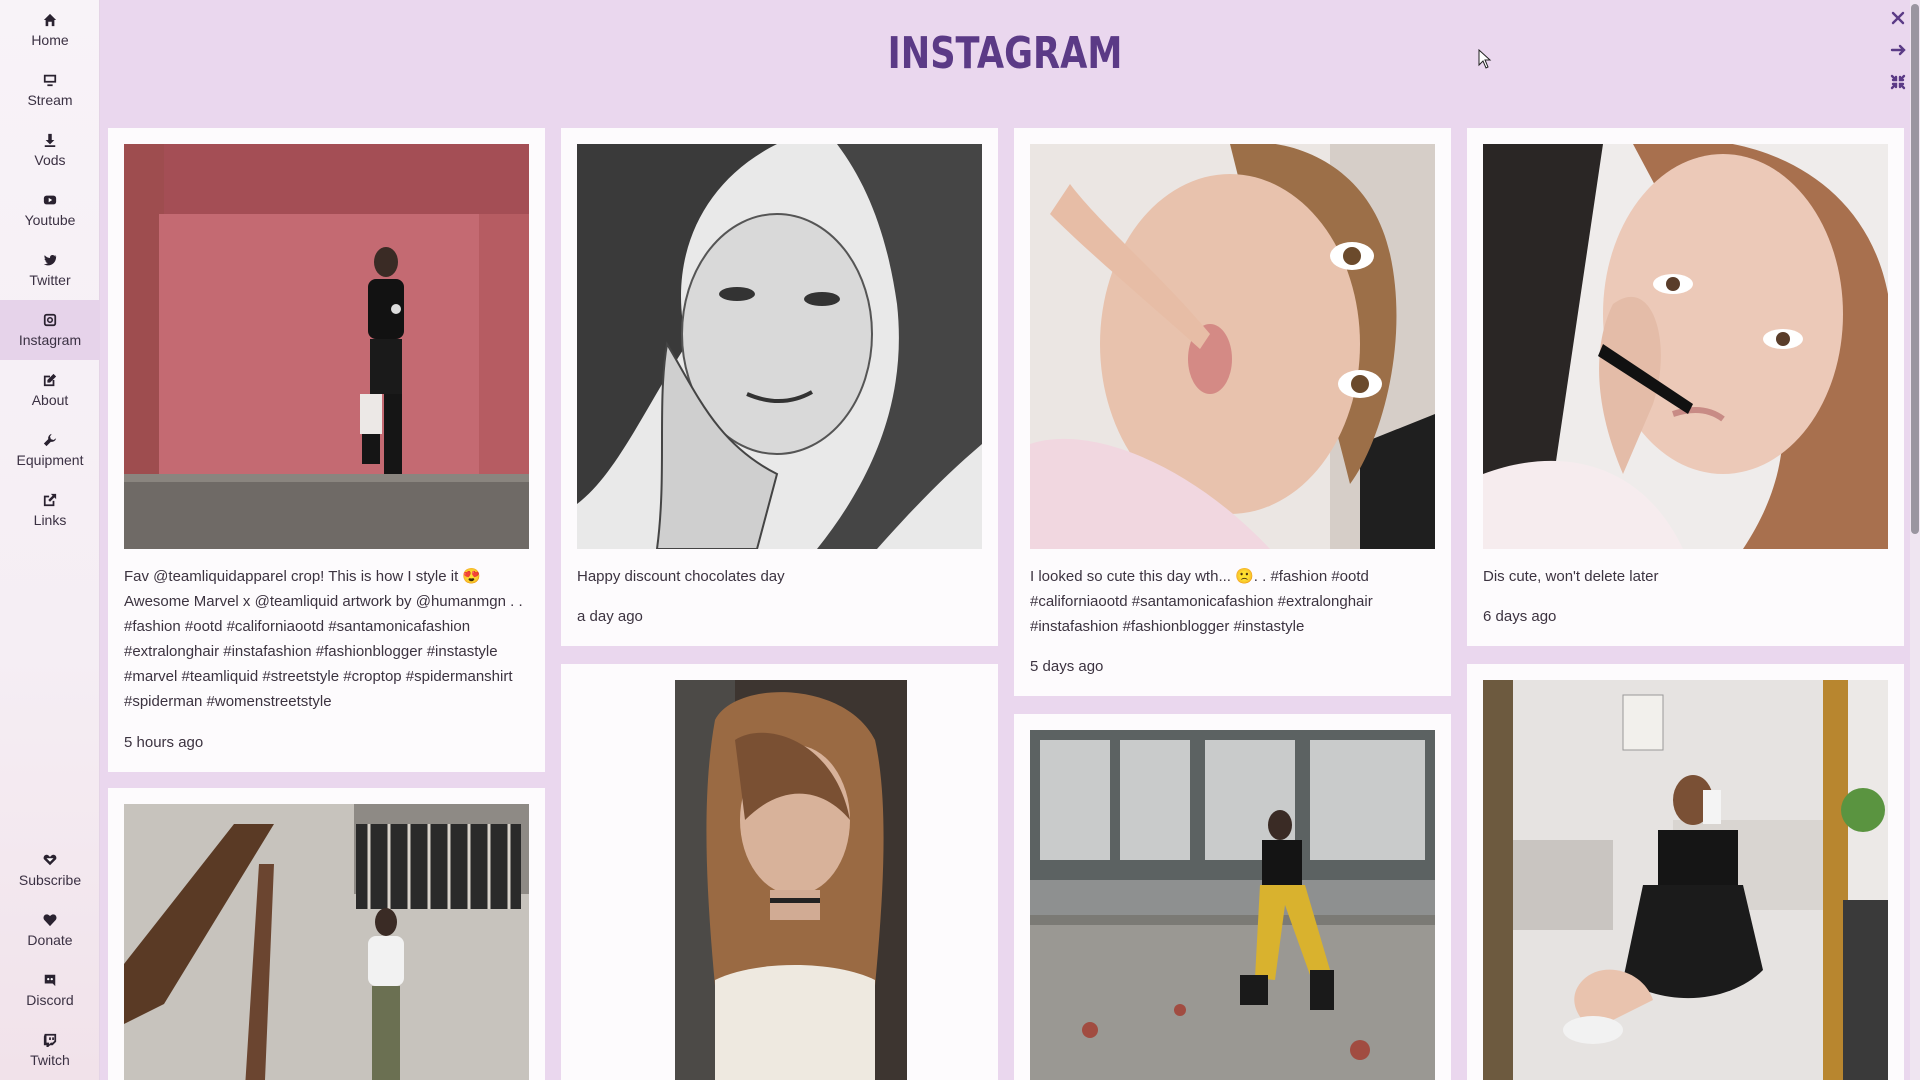  I want to click on instagram-icon, so click(50, 320).